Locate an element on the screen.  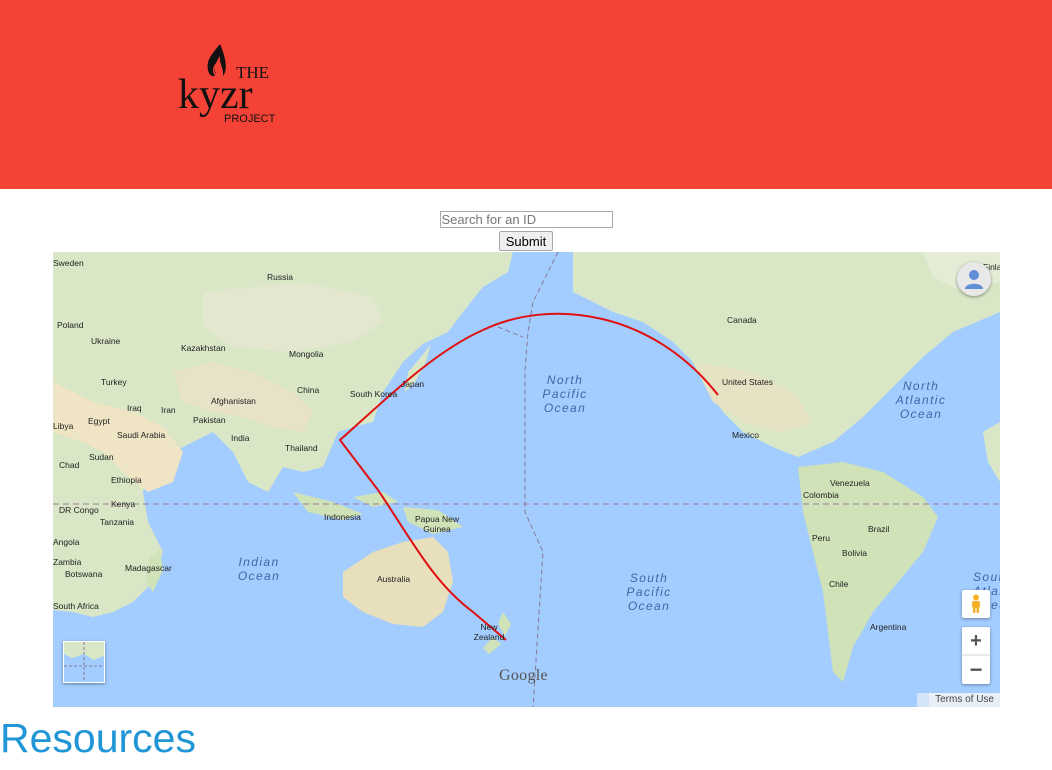
map-label: Poland is located at coordinates (70, 325).